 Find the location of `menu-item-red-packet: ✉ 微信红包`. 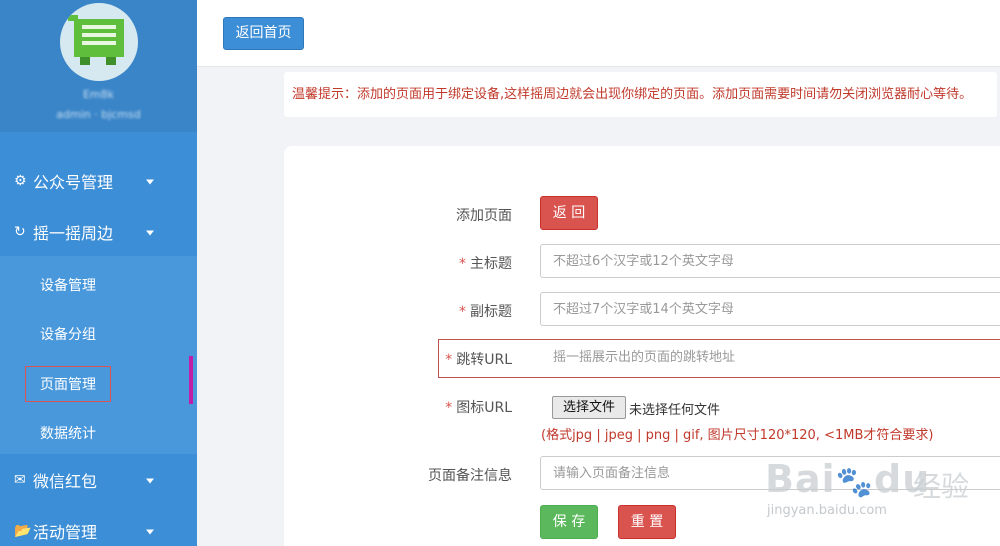

menu-item-red-packet: ✉ 微信红包 is located at coordinates (98, 480).